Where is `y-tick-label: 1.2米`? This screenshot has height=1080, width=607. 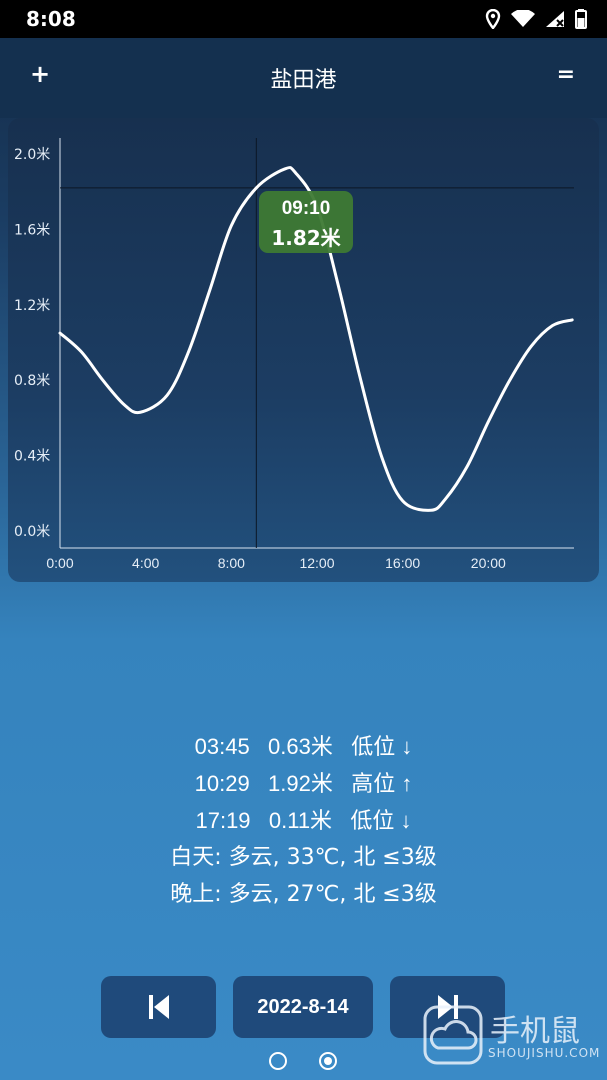 y-tick-label: 1.2米 is located at coordinates (32, 306).